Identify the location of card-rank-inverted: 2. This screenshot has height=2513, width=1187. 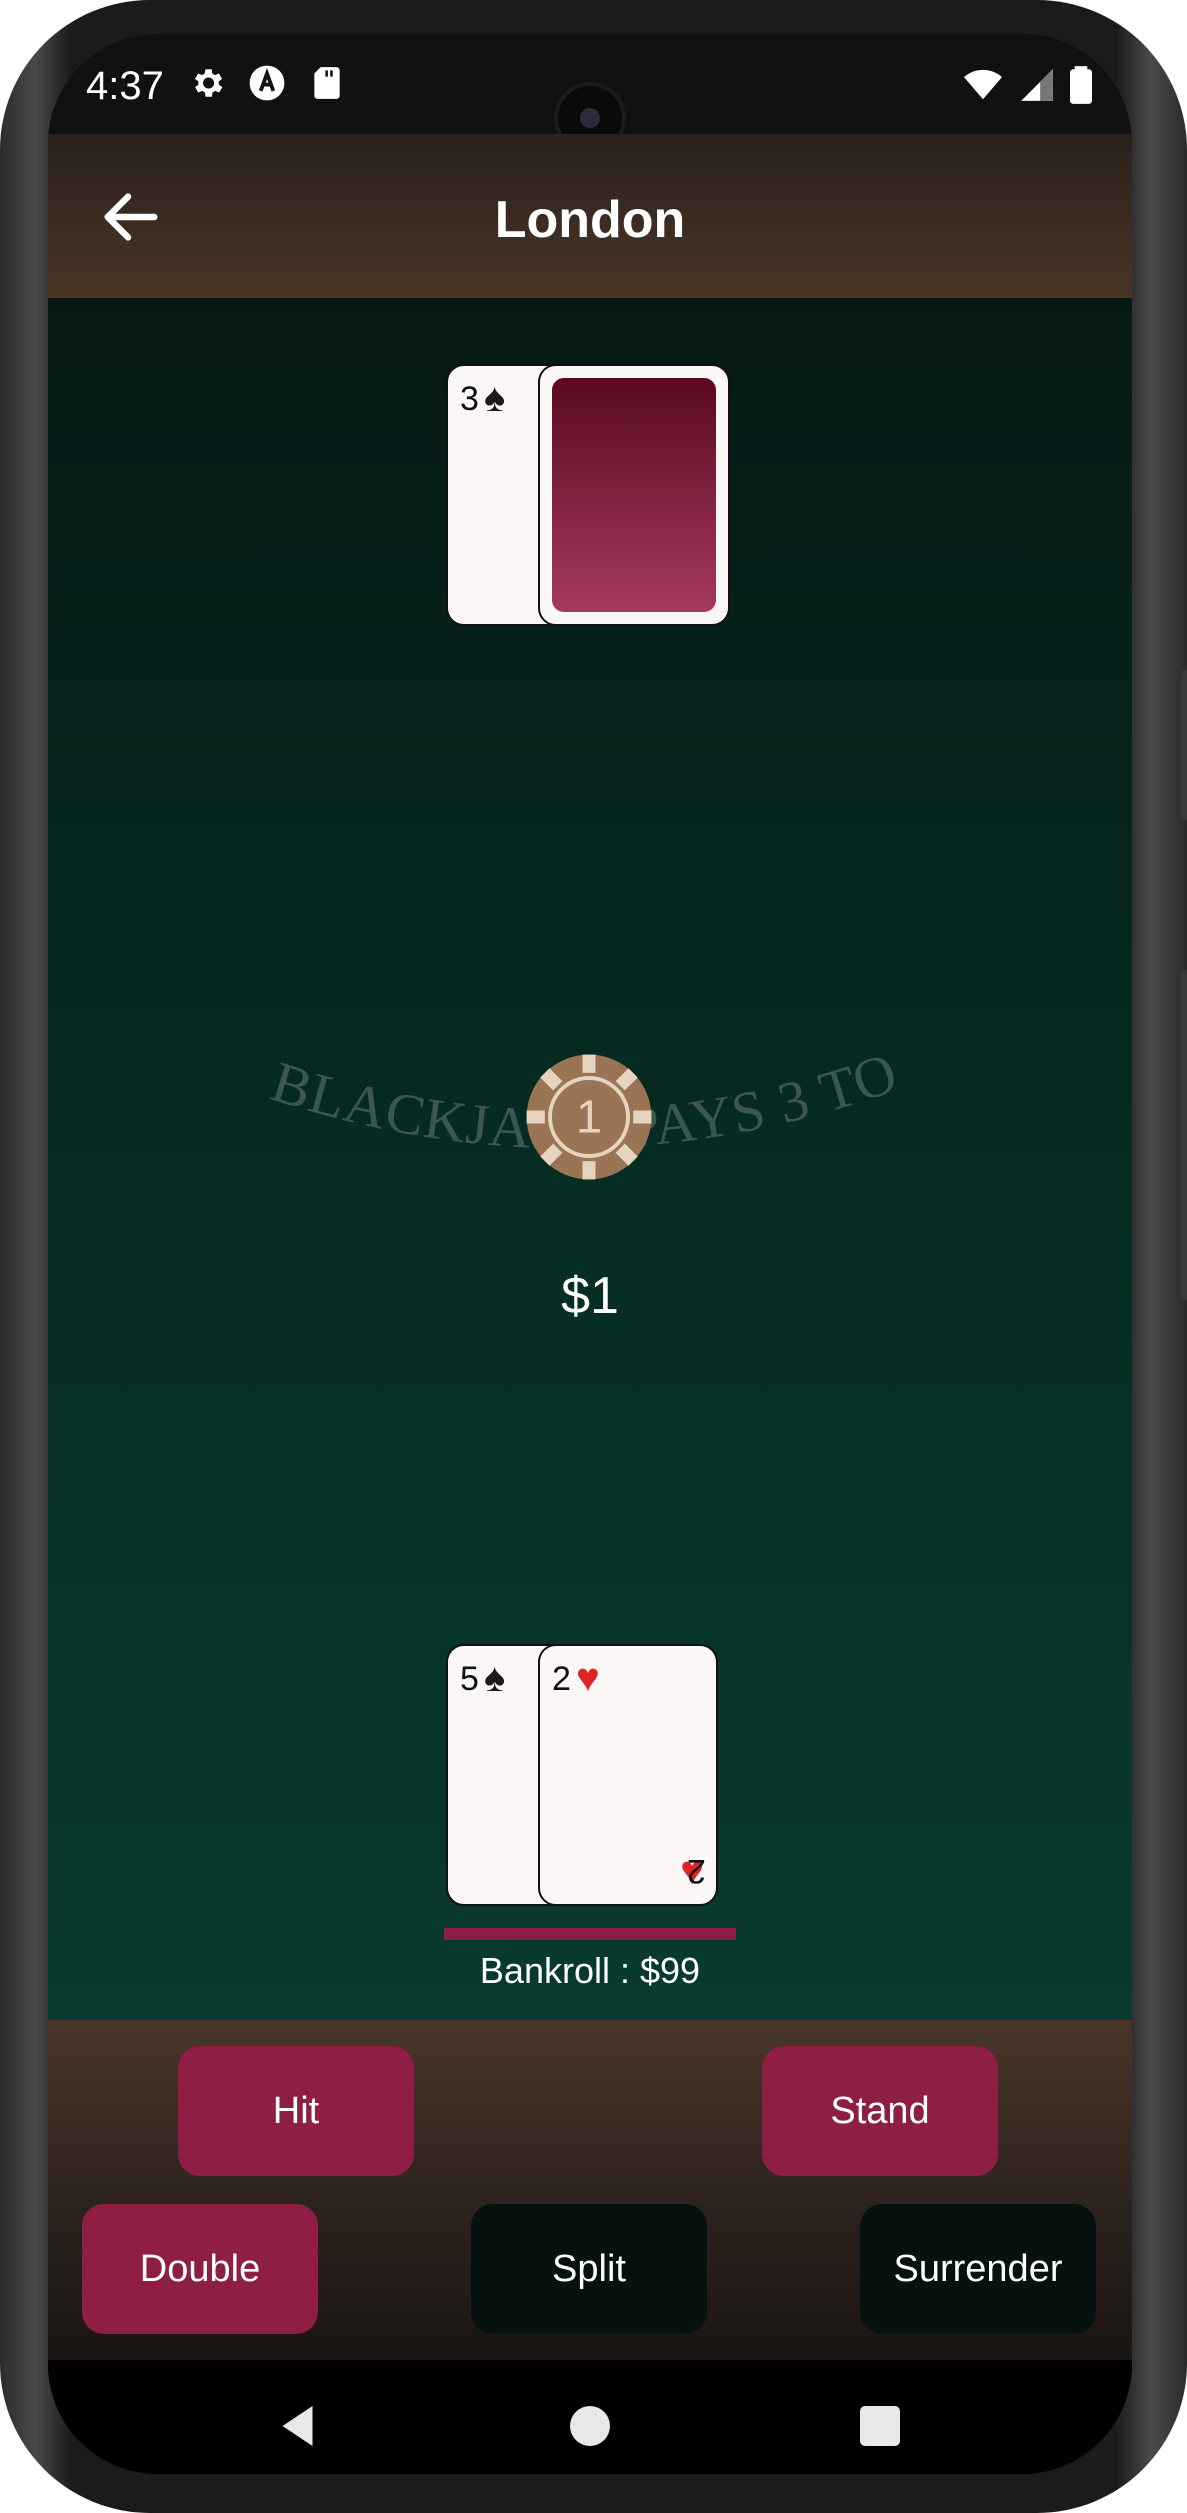
(696, 1871).